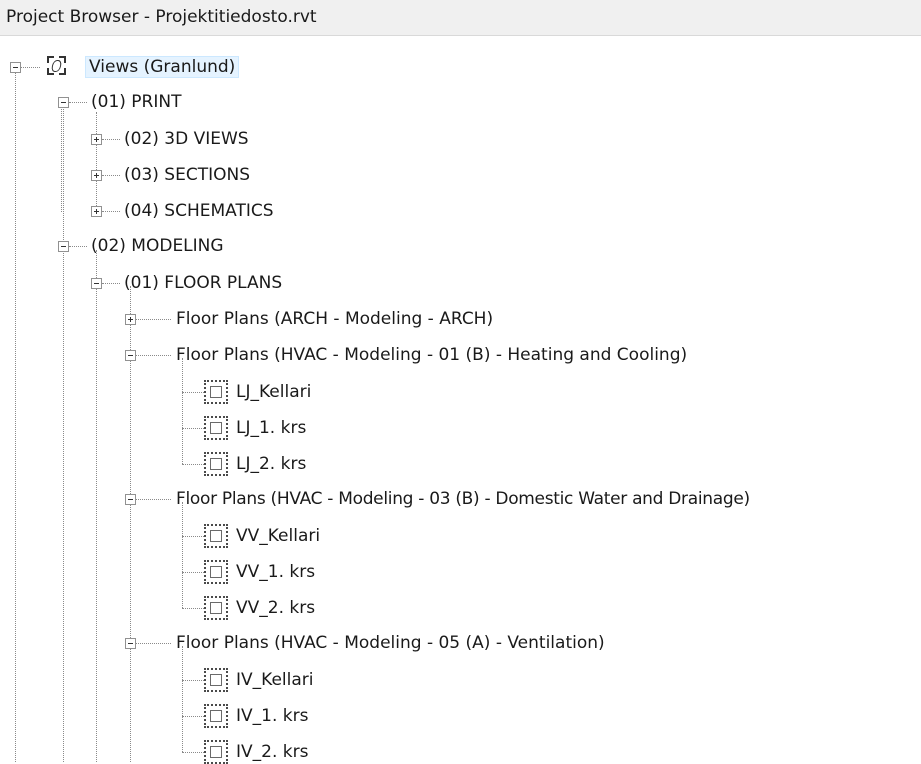 This screenshot has width=921, height=764. I want to click on tree-node-label: Floor Plans (ARCH - Modeling - ARCH), so click(335, 319).